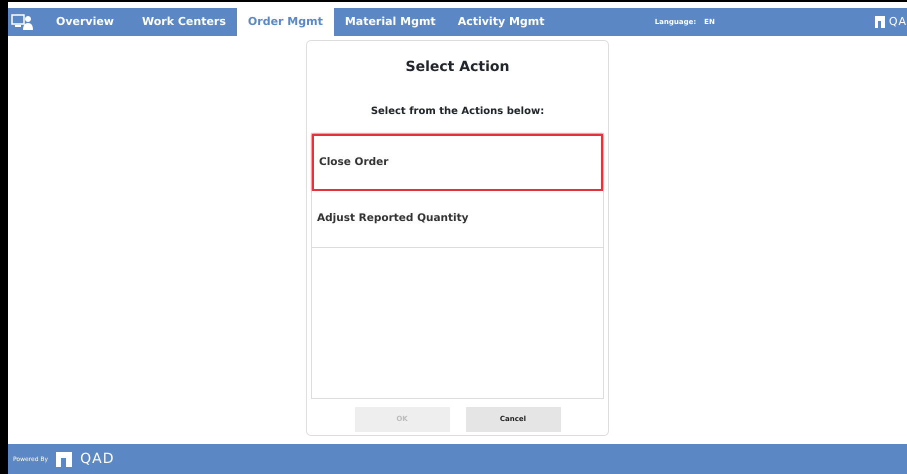 The image size is (907, 474). Describe the element at coordinates (97, 459) in the screenshot. I see `logo-text: QAD` at that location.